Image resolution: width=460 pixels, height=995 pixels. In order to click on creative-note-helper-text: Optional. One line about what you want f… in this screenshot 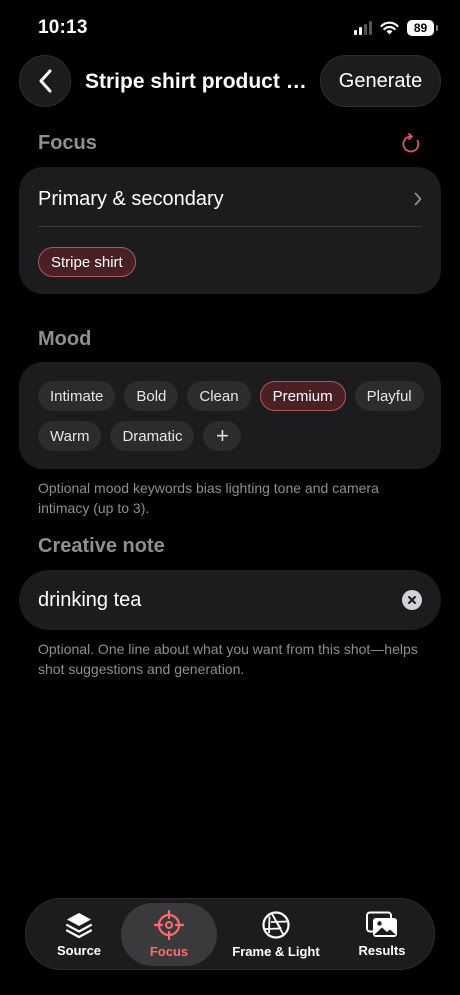, I will do `click(228, 659)`.